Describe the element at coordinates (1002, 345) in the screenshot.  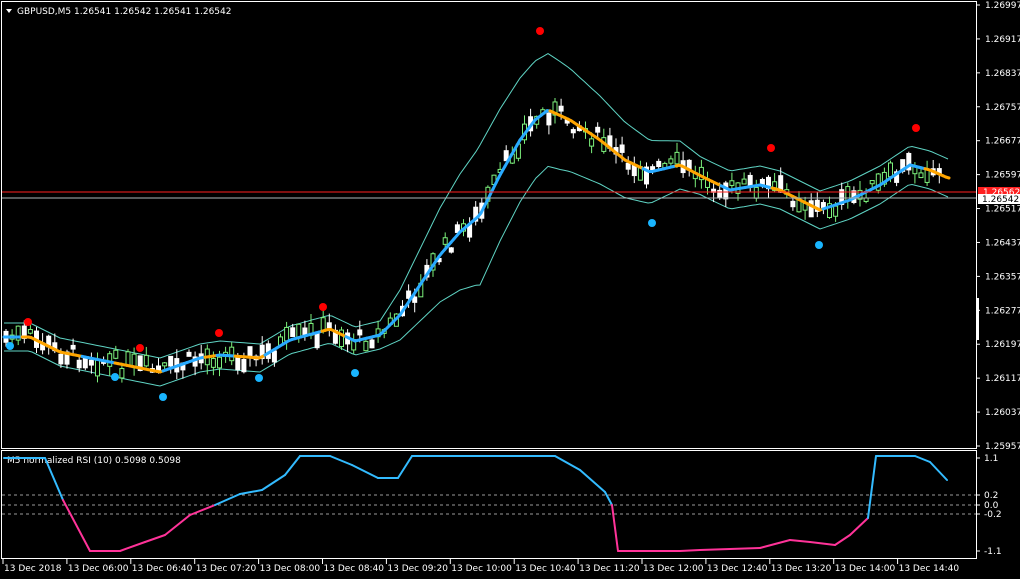
I see `price-tick-label: 1.26197` at that location.